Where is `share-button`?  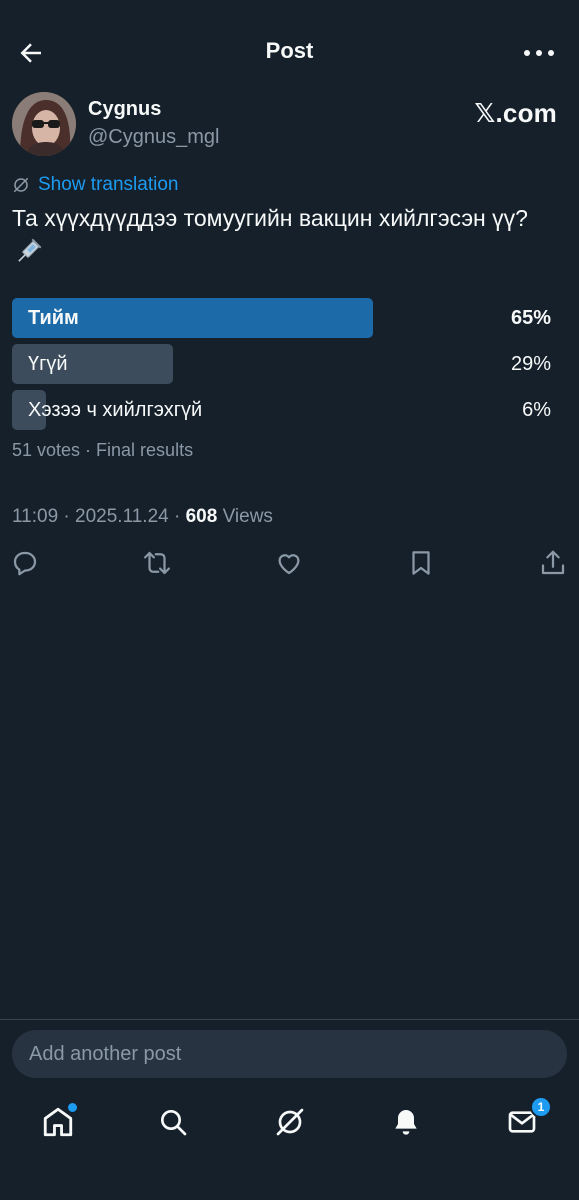
share-button is located at coordinates (554, 564).